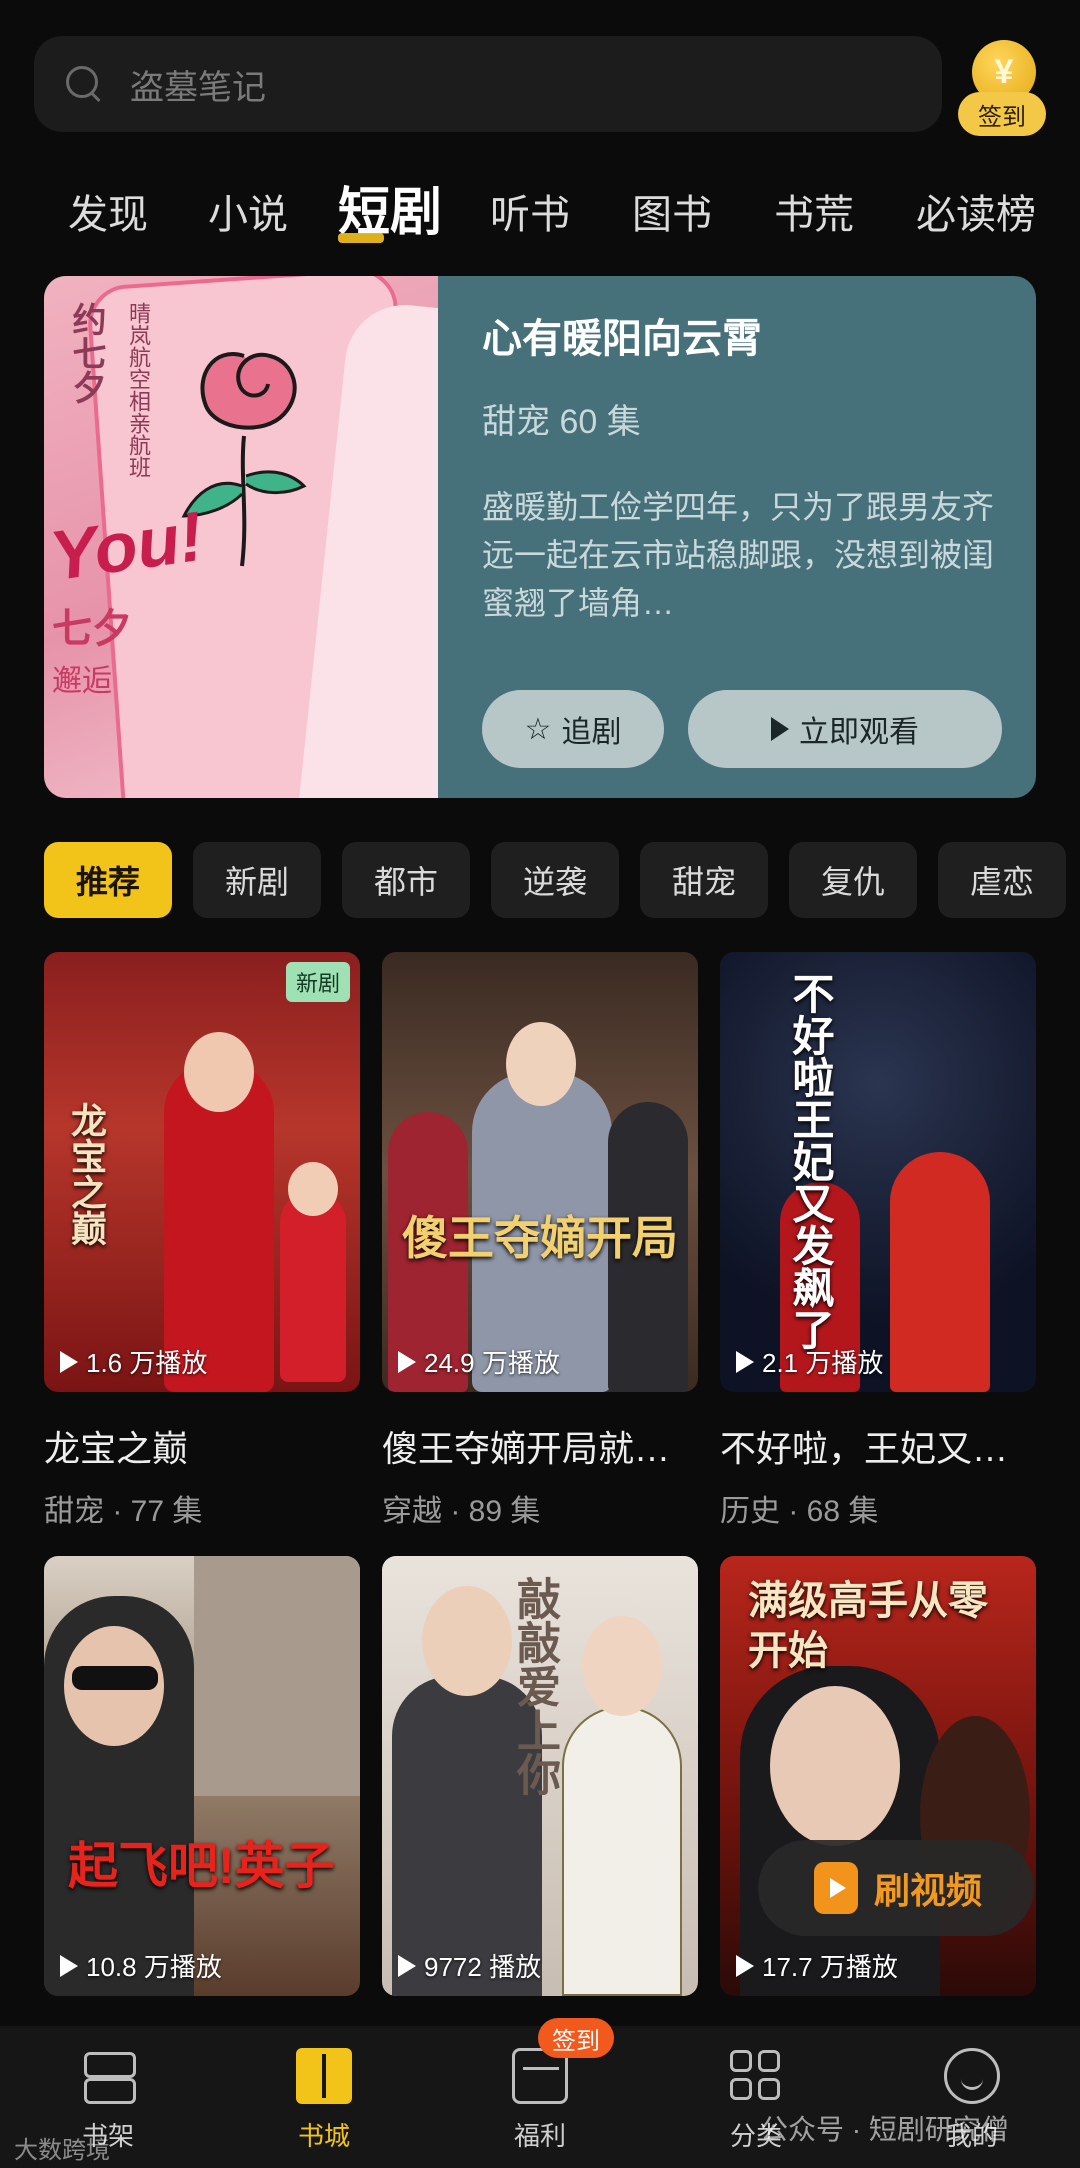  Describe the element at coordinates (198, 84) in the screenshot. I see `search-input: 盗墓笔记` at that location.